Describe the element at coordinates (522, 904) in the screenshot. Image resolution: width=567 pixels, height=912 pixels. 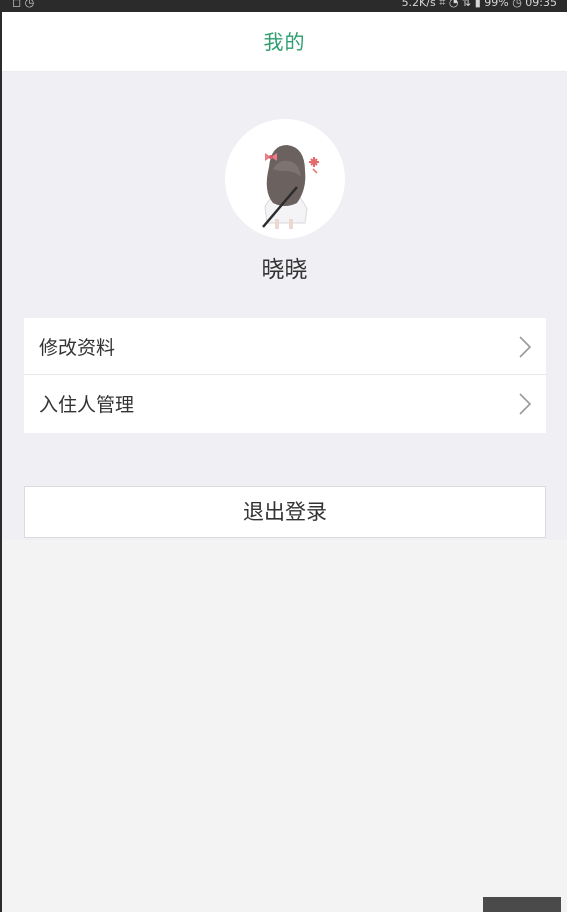
I see `bottom-corner-block` at that location.